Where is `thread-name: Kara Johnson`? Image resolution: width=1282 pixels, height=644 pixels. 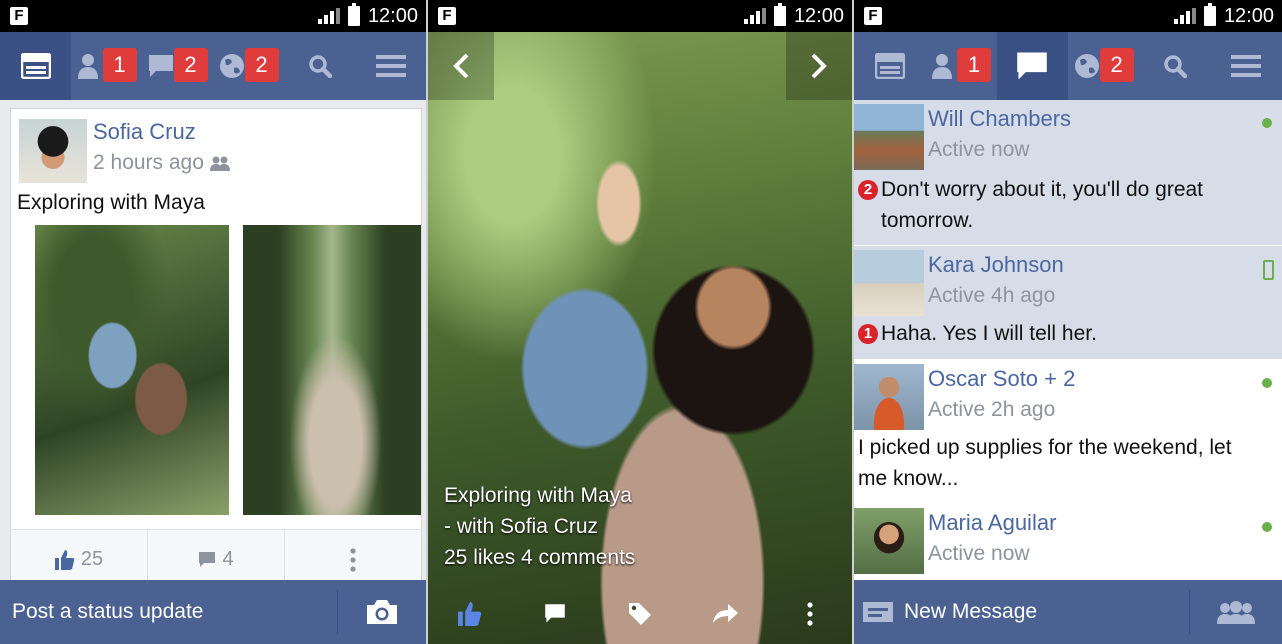 thread-name: Kara Johnson is located at coordinates (996, 264).